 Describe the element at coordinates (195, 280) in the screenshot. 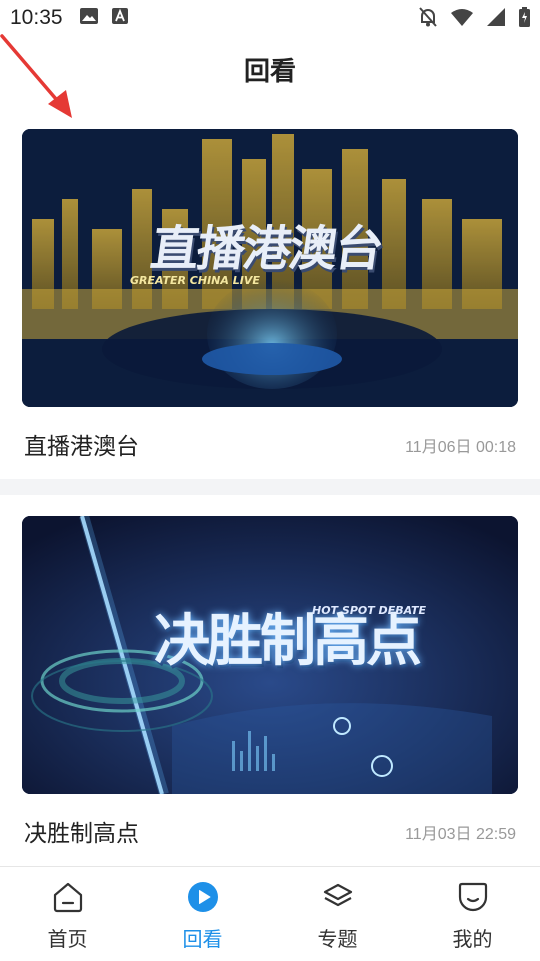

I see `thumbnail-subline: GREATER CHINA LIVE` at that location.